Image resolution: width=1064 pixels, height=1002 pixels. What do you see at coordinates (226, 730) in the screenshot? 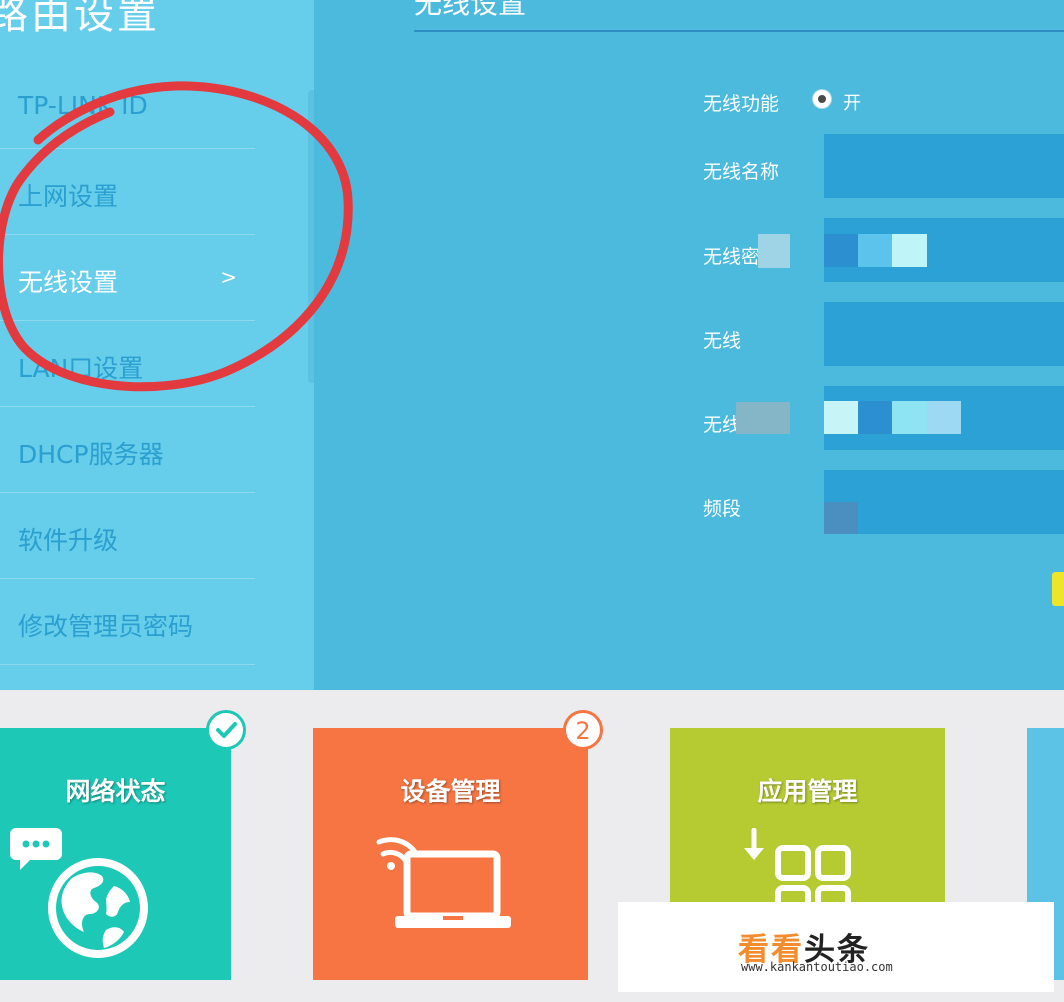
I see `check-icon` at bounding box center [226, 730].